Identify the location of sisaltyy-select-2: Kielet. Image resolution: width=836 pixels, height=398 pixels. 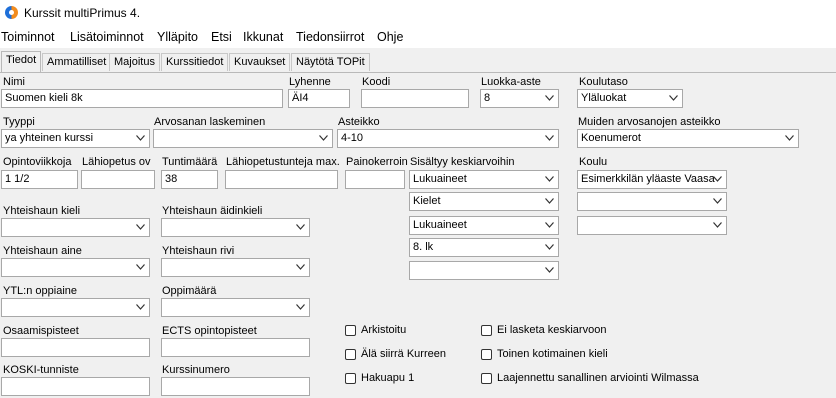
(484, 201).